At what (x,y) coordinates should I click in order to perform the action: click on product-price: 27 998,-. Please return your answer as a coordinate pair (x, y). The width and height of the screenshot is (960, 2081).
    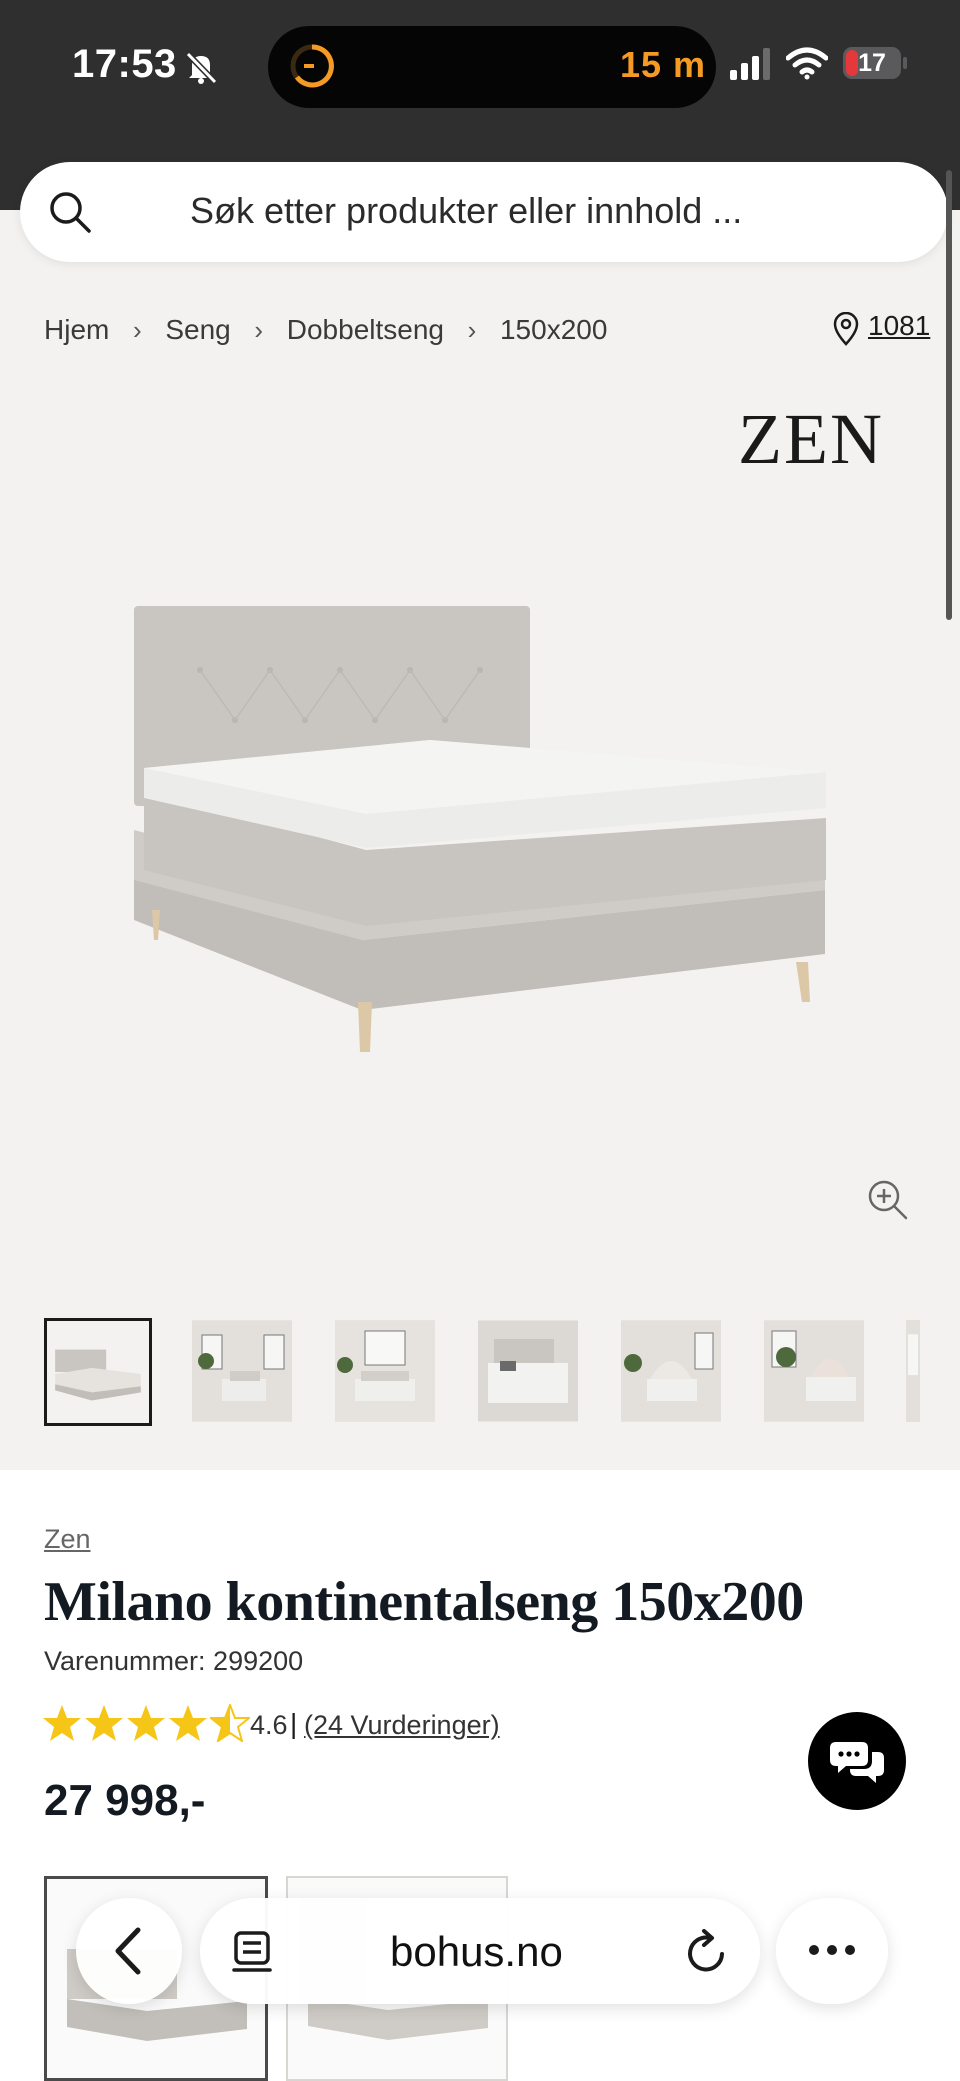
    Looking at the image, I should click on (125, 1800).